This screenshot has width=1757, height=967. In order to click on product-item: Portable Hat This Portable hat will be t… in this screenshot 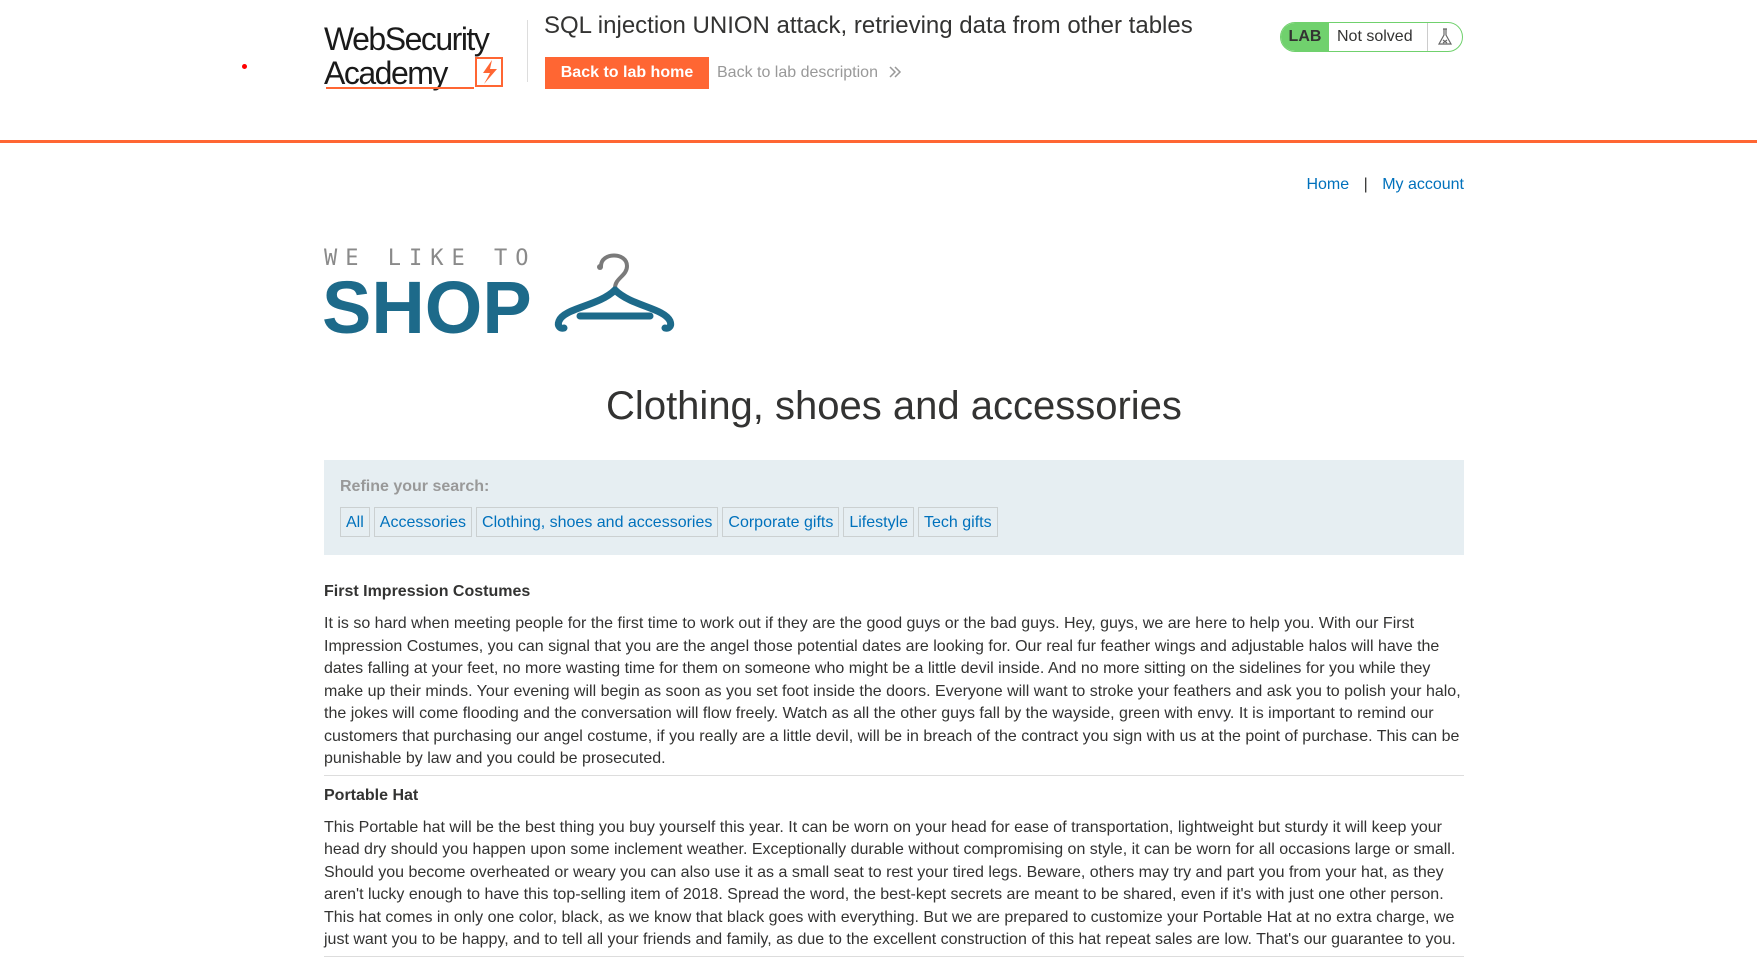, I will do `click(894, 871)`.